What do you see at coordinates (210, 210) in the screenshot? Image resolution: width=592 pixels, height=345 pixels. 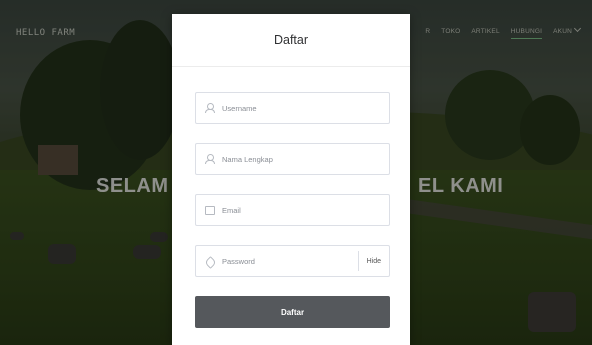 I see `mail-icon` at bounding box center [210, 210].